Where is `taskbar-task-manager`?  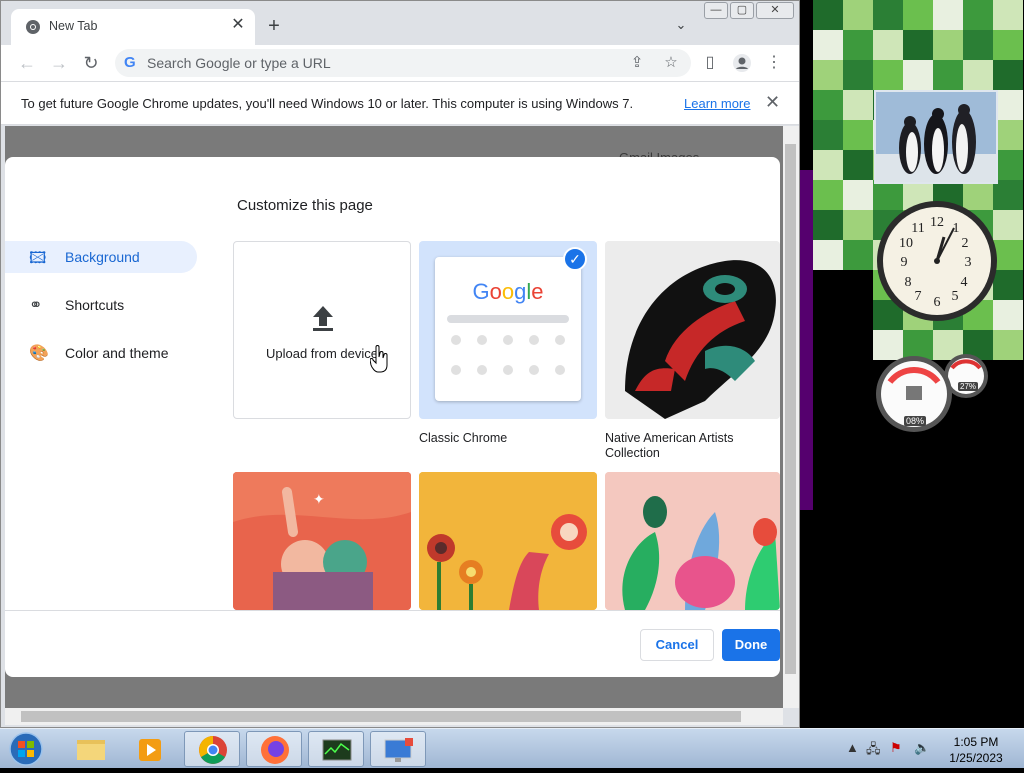
taskbar-task-manager is located at coordinates (336, 749).